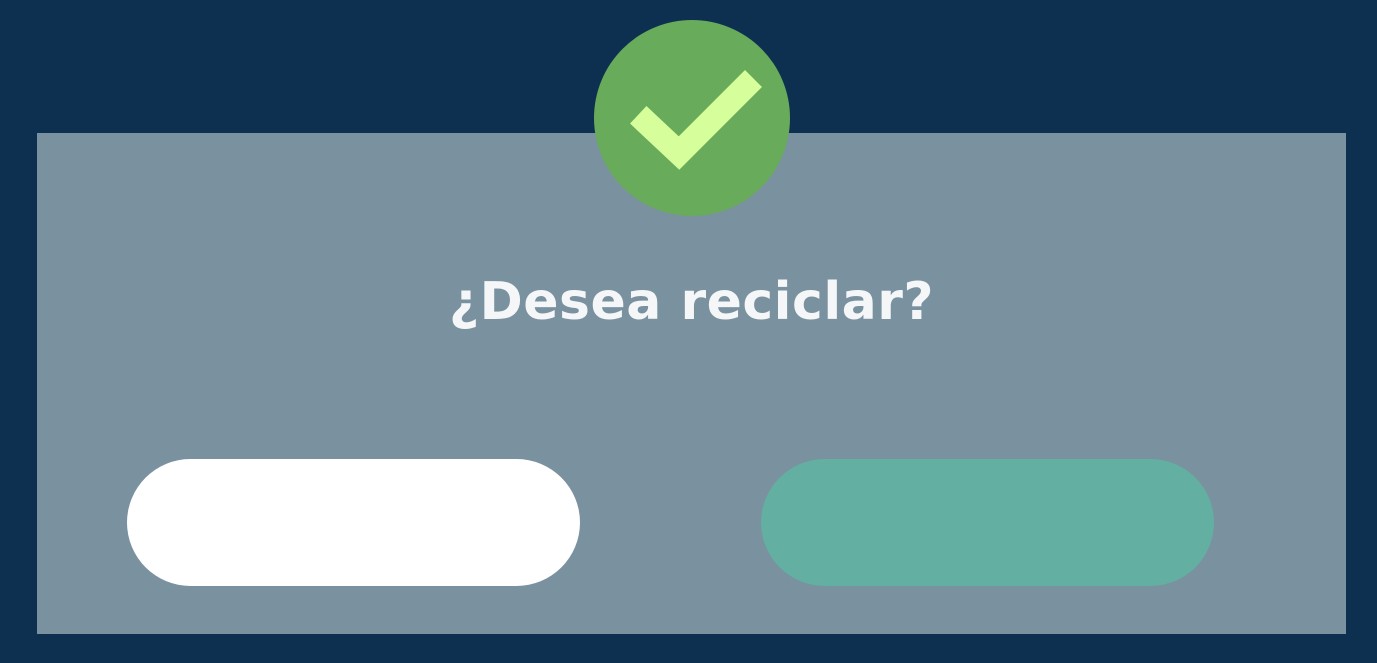 Image resolution: width=1377 pixels, height=663 pixels. I want to click on checkmark-icon, so click(696, 120).